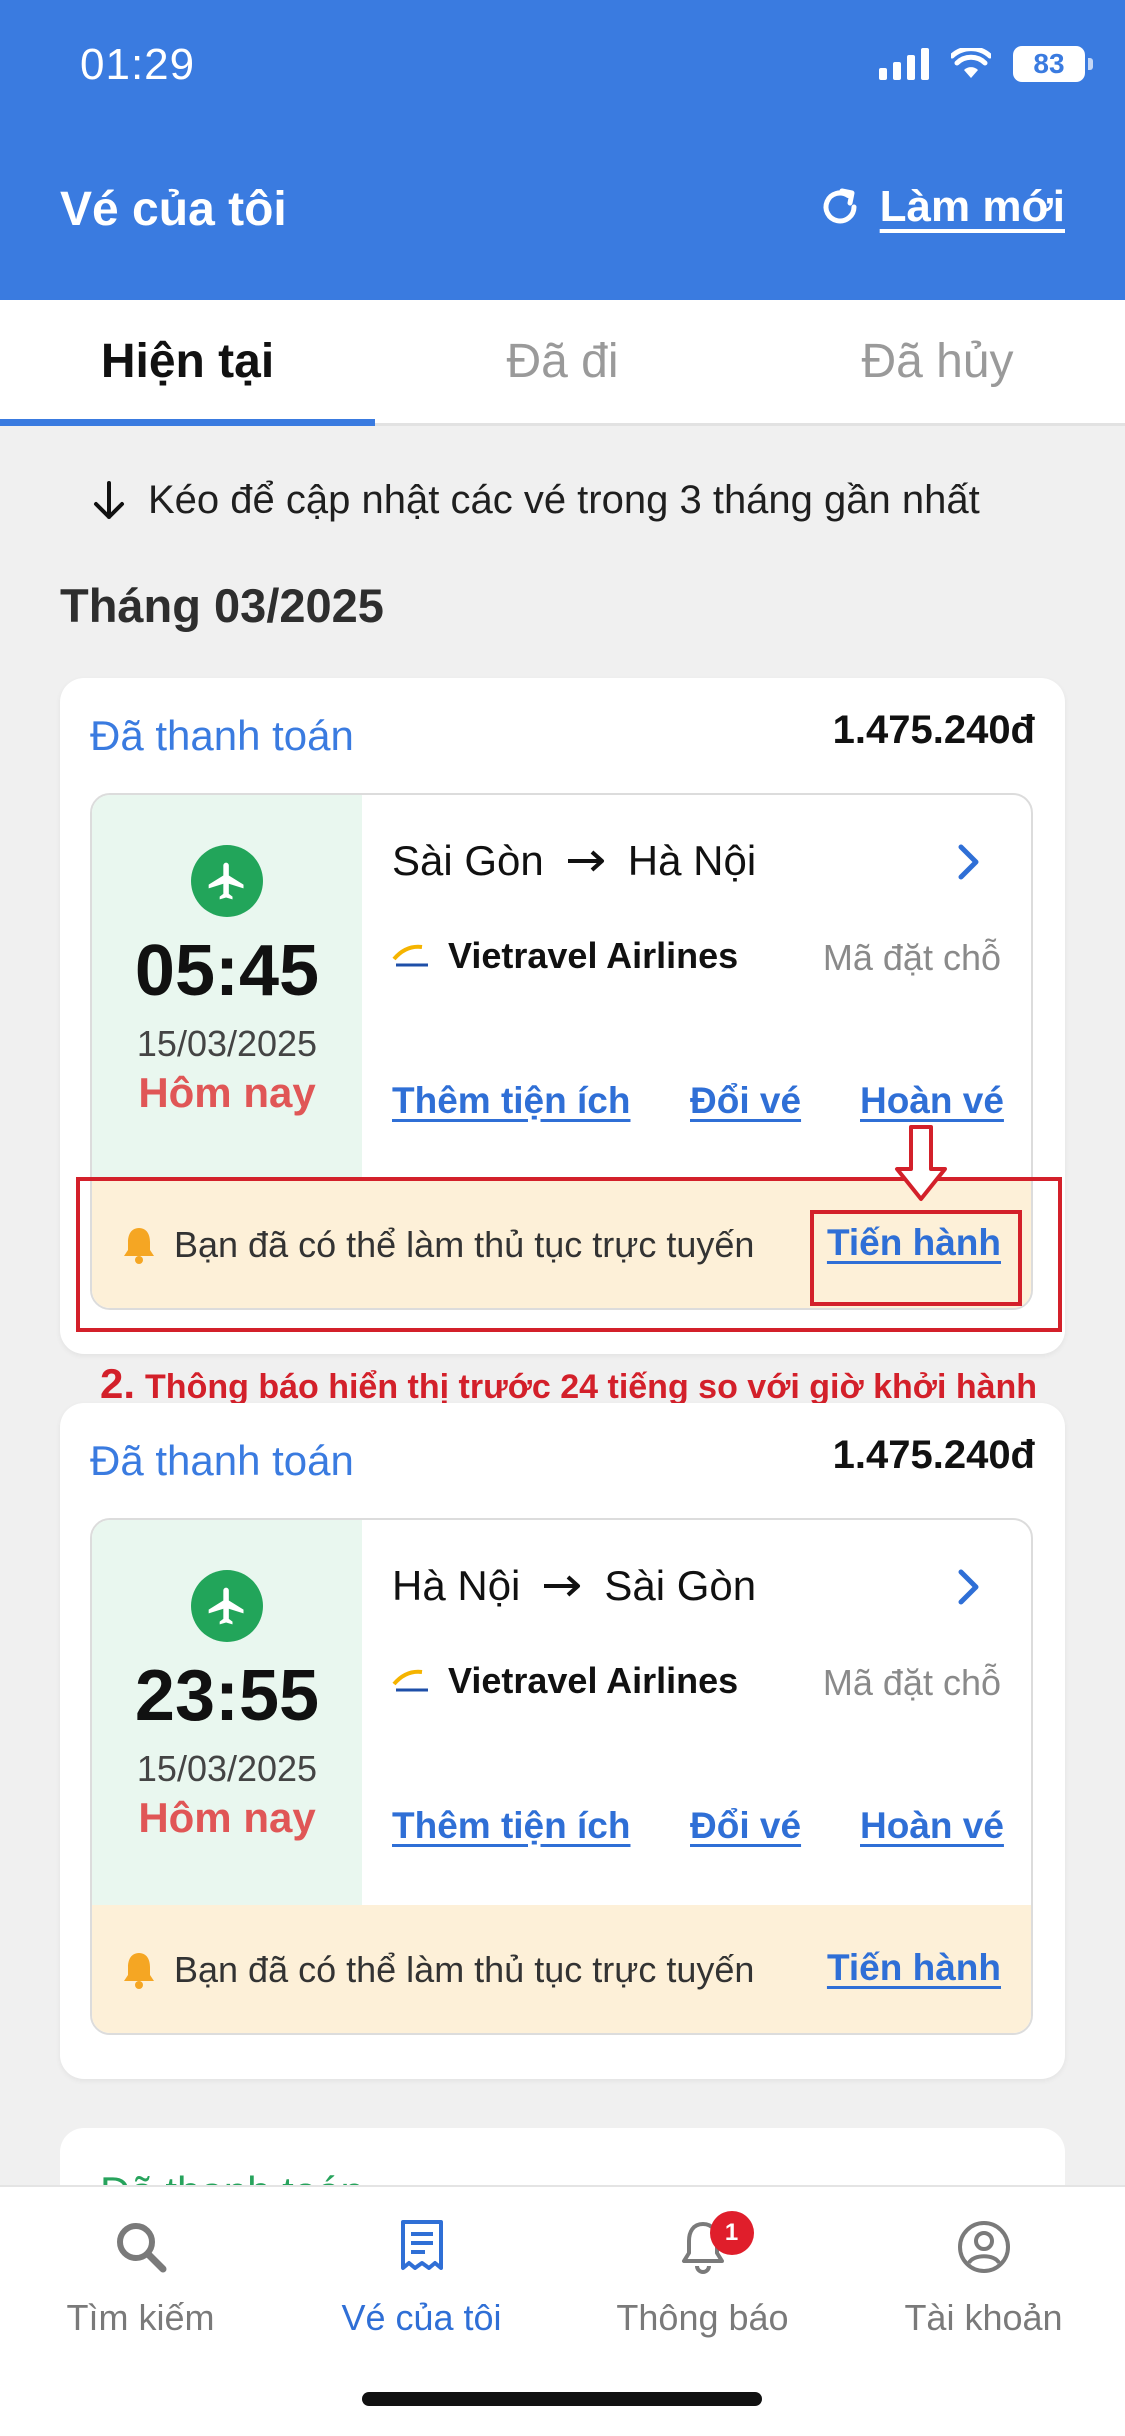 The image size is (1125, 2436). What do you see at coordinates (464, 1969) in the screenshot?
I see `notice-text: Bạn đã có thể làm thủ tục trực tuyến` at bounding box center [464, 1969].